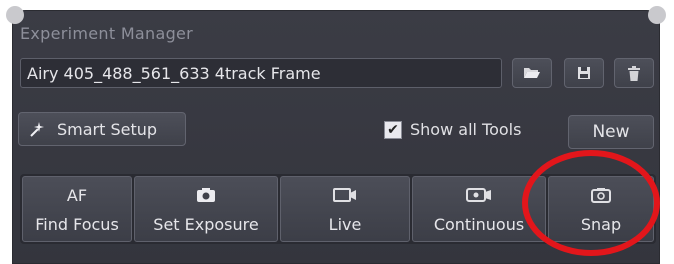 This screenshot has width=674, height=264. Describe the element at coordinates (345, 209) in the screenshot. I see `live-button: Live` at that location.